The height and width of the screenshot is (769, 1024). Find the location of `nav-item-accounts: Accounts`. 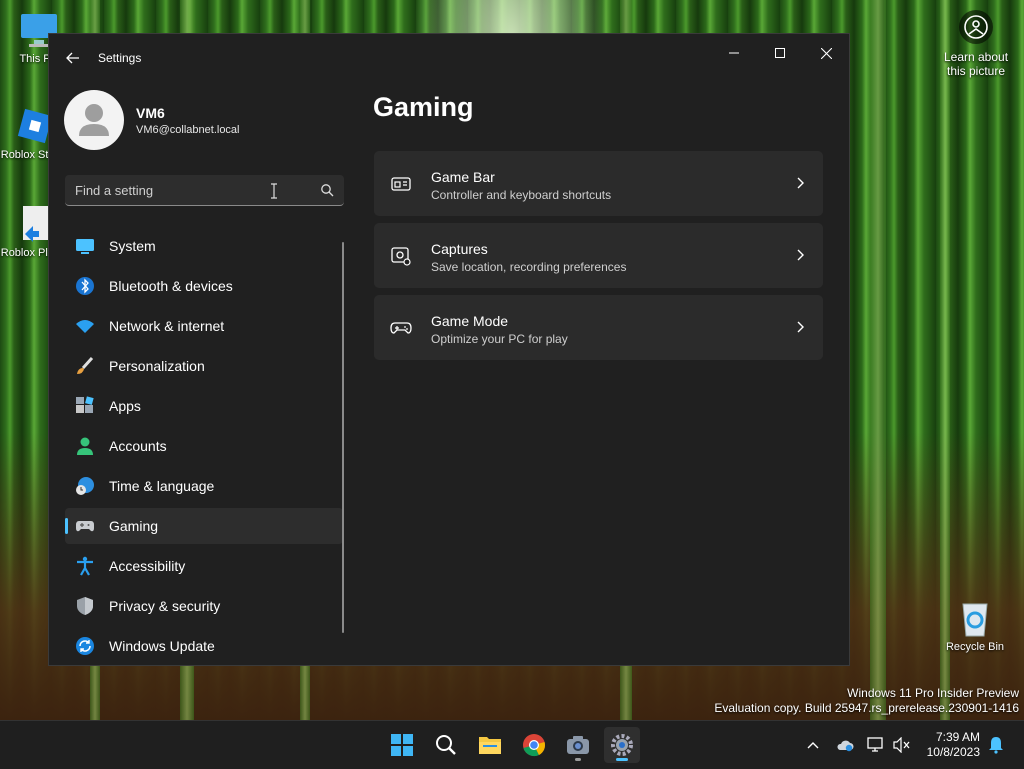

nav-item-accounts: Accounts is located at coordinates (204, 446).